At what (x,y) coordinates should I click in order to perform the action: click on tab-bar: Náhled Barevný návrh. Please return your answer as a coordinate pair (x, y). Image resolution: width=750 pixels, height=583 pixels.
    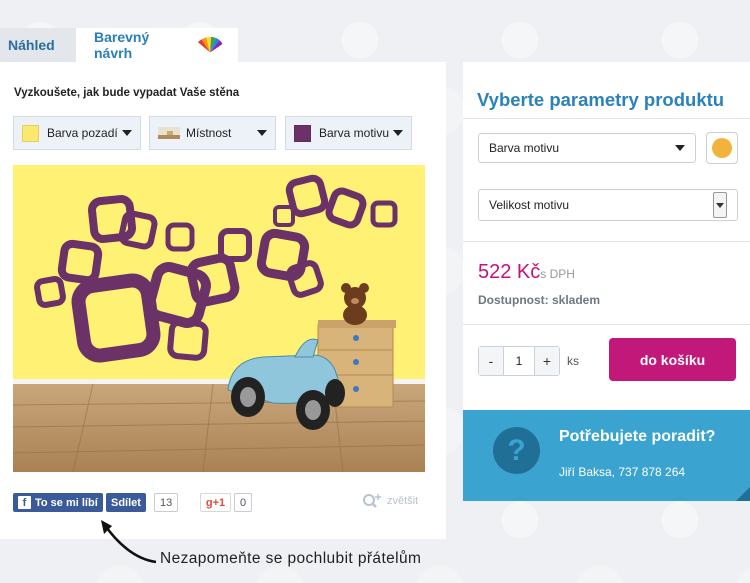
    Looking at the image, I should click on (119, 45).